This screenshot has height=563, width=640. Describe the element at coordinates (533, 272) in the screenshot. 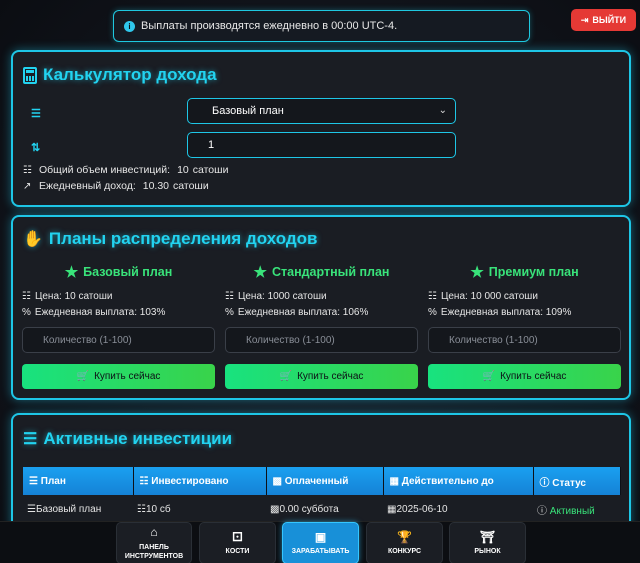

I see `plan-premium-name-text: Премиум план` at that location.